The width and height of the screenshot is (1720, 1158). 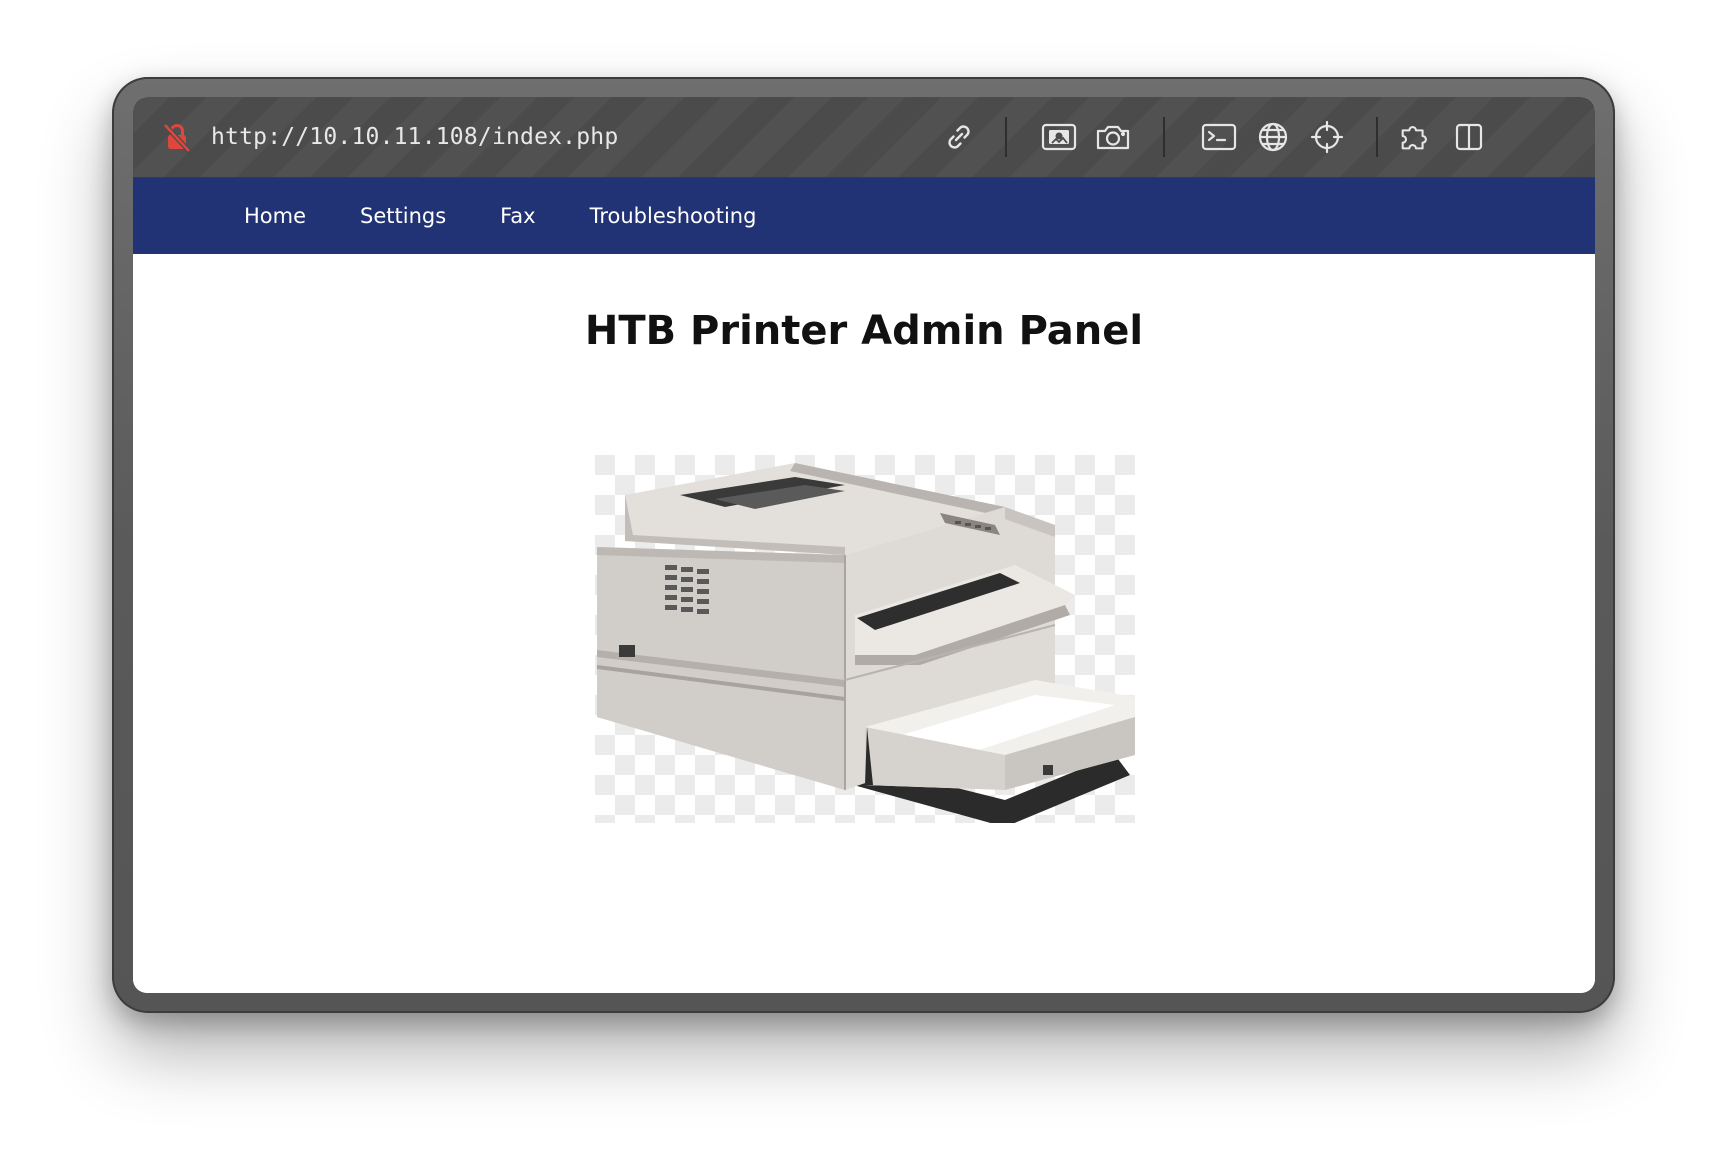 I want to click on camera-icon, so click(x=1113, y=137).